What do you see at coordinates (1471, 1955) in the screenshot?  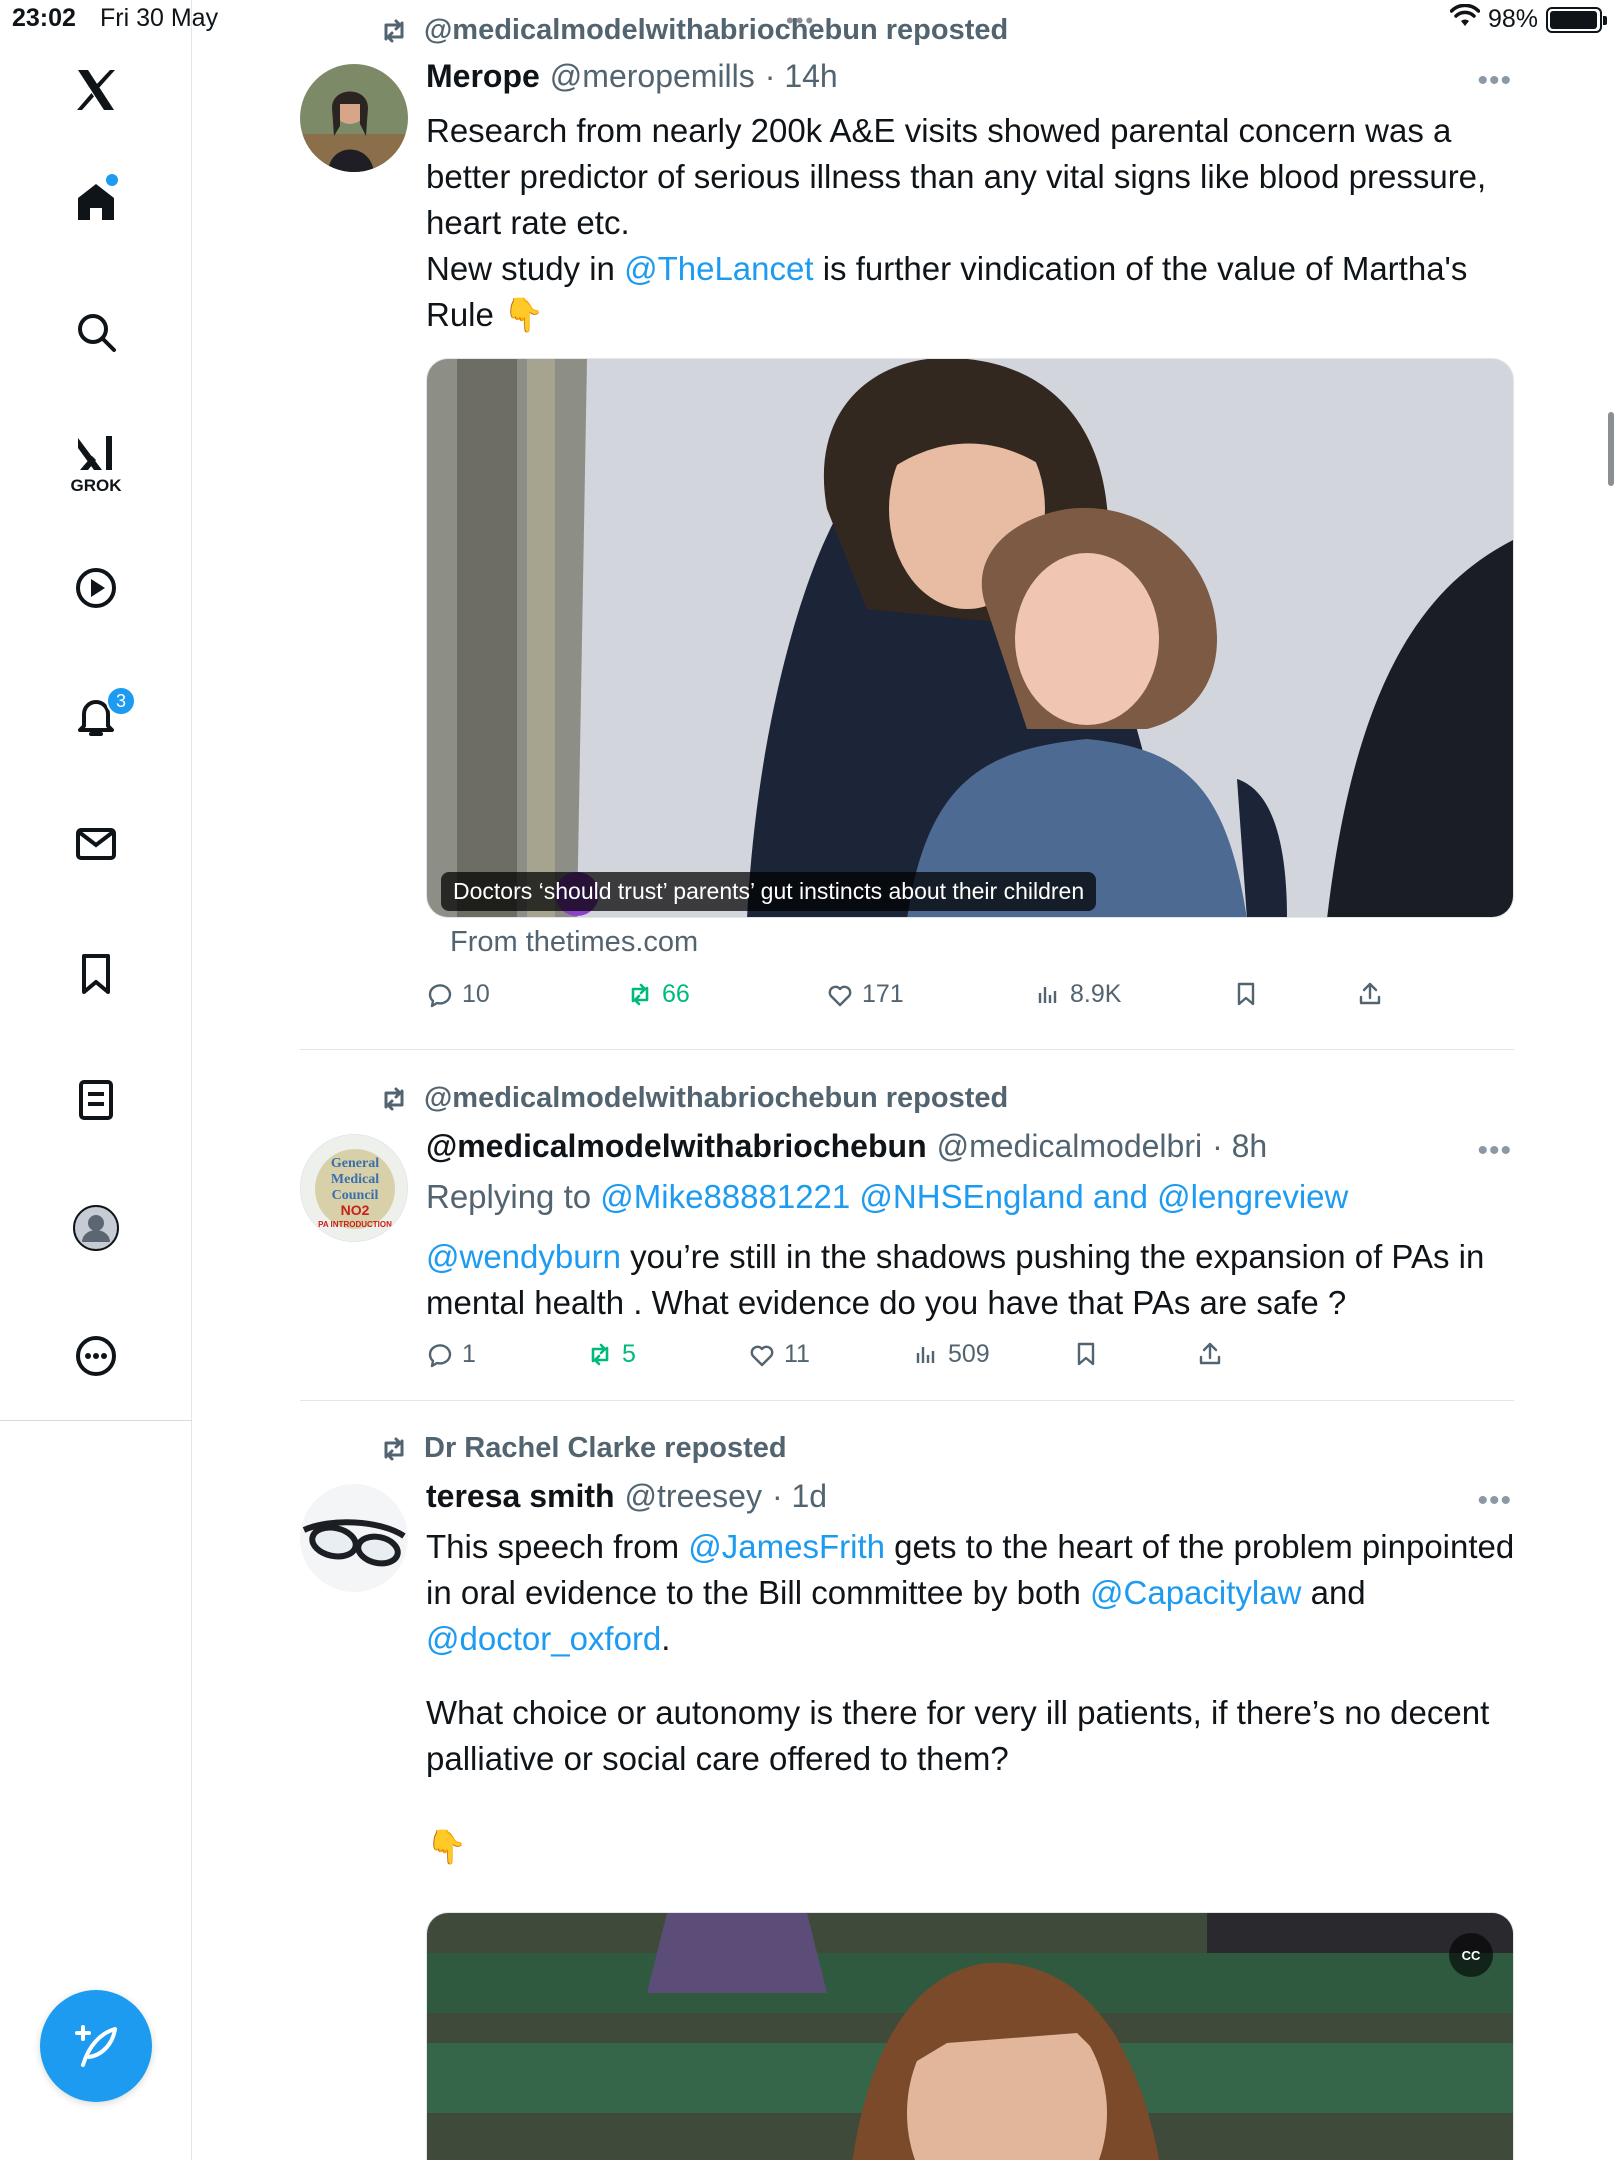 I see `closed-captions-button: CC` at bounding box center [1471, 1955].